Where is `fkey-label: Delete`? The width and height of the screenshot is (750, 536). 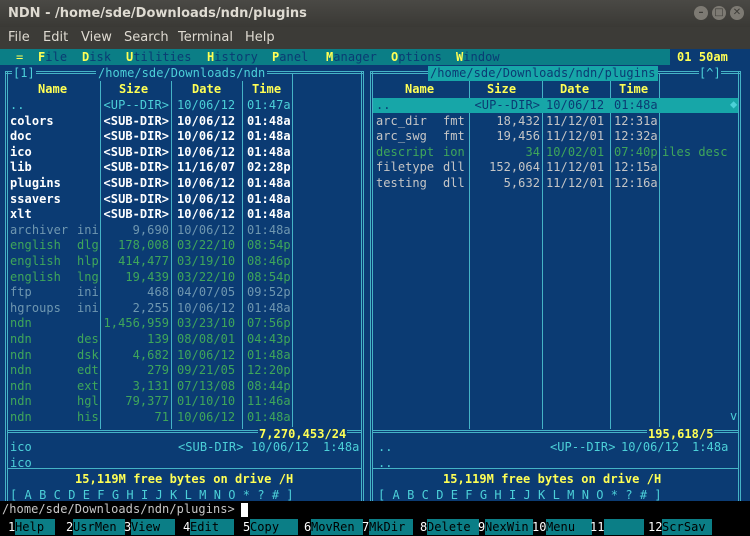
fkey-label: Delete is located at coordinates (449, 527).